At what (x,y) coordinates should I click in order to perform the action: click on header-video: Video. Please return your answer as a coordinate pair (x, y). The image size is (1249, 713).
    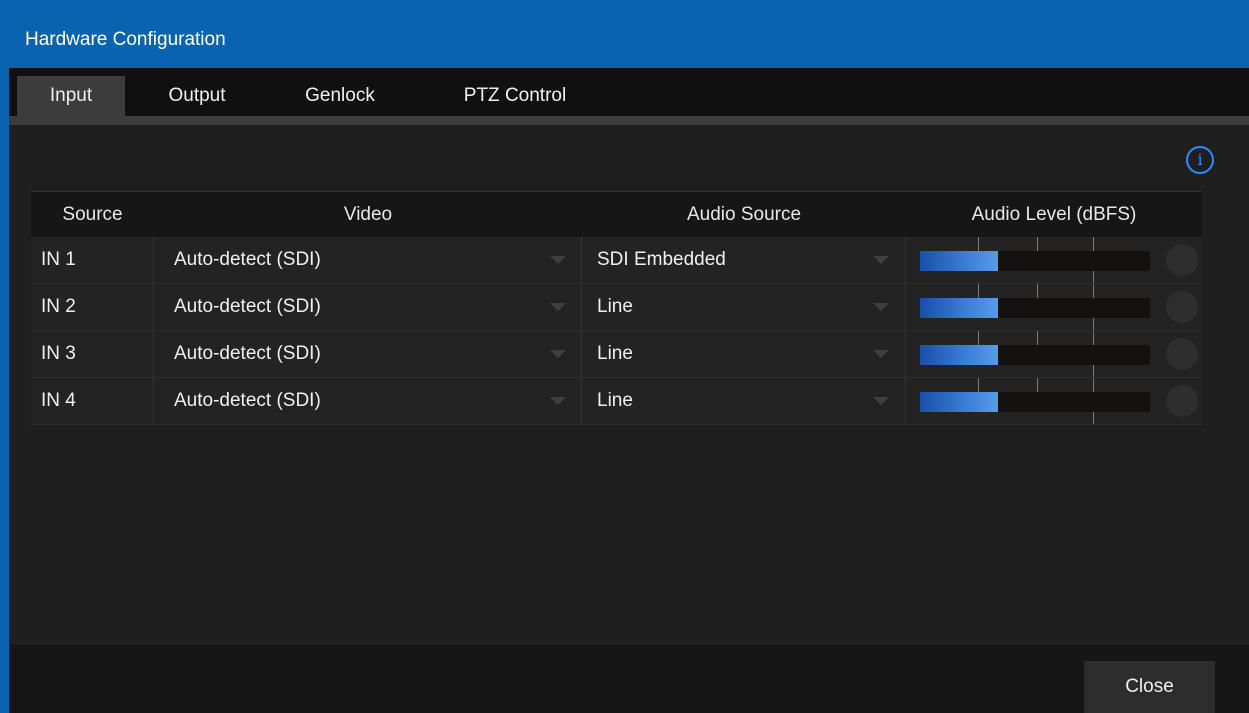
    Looking at the image, I should click on (368, 214).